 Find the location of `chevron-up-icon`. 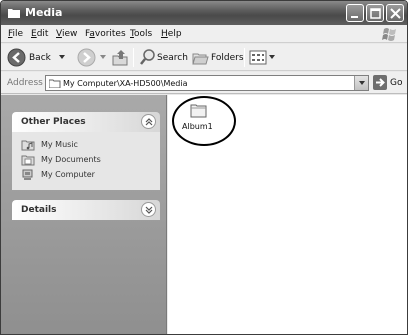

chevron-up-icon is located at coordinates (149, 122).